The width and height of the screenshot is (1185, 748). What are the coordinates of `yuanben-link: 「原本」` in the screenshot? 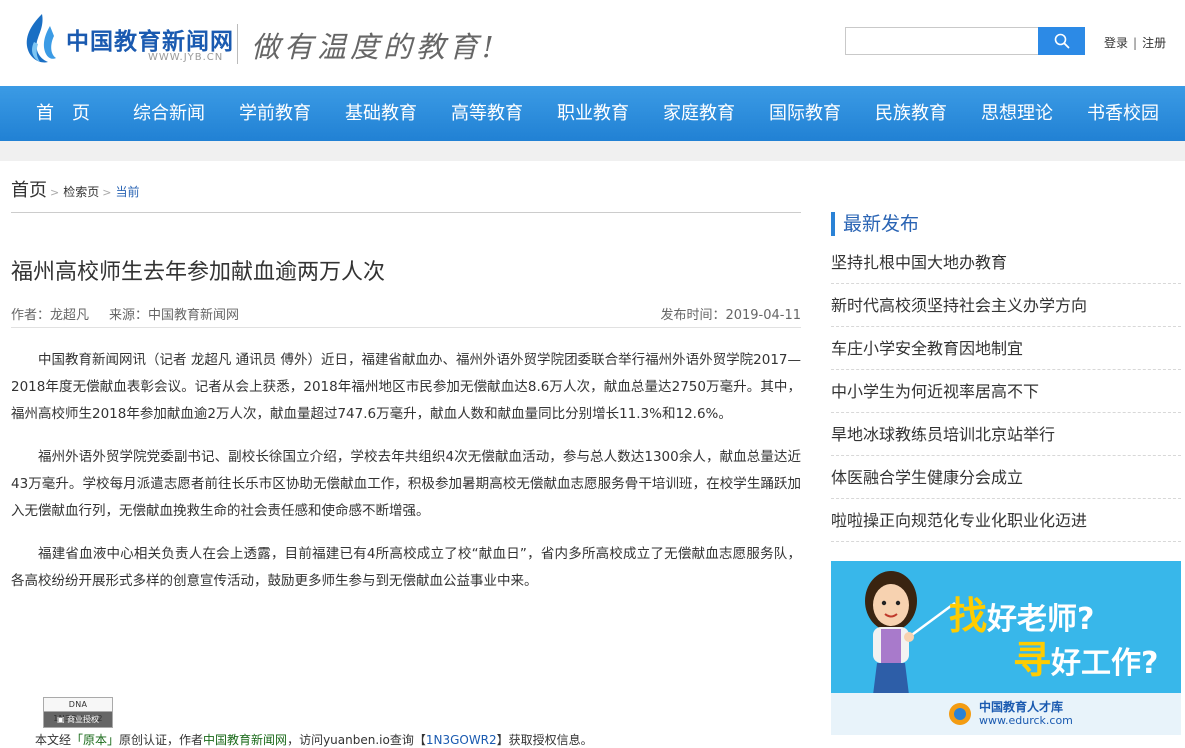 It's located at (95, 740).